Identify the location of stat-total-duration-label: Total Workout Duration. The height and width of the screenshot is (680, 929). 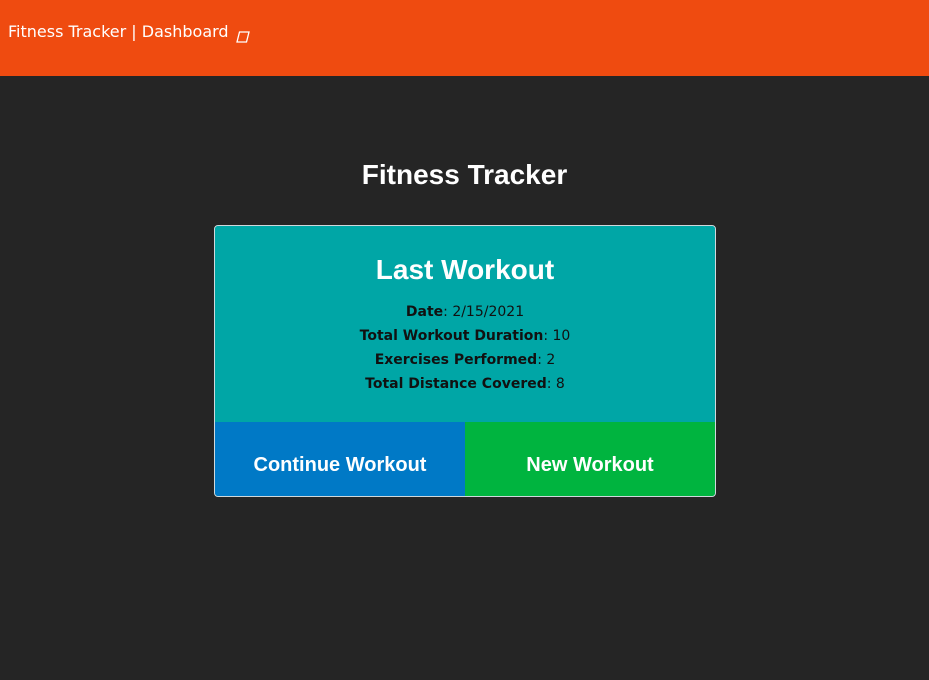
(451, 336).